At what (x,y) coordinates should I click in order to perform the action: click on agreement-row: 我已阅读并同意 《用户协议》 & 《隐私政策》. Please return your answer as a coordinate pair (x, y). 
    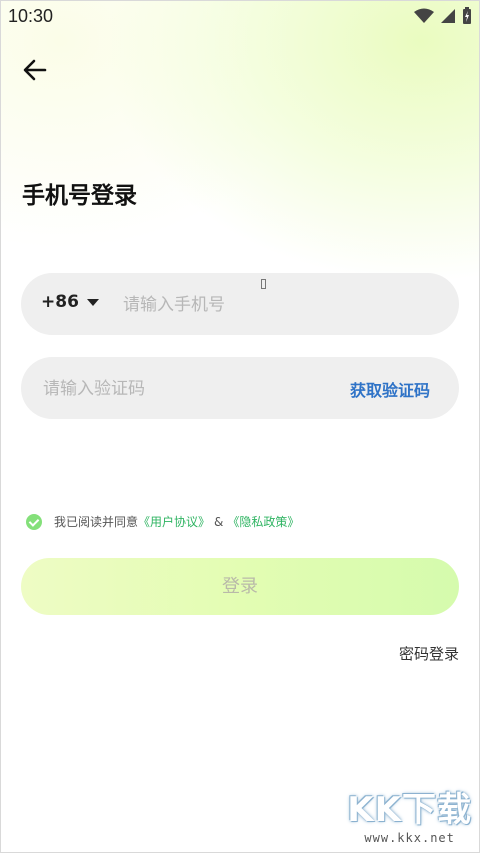
    Looking at the image, I should click on (162, 521).